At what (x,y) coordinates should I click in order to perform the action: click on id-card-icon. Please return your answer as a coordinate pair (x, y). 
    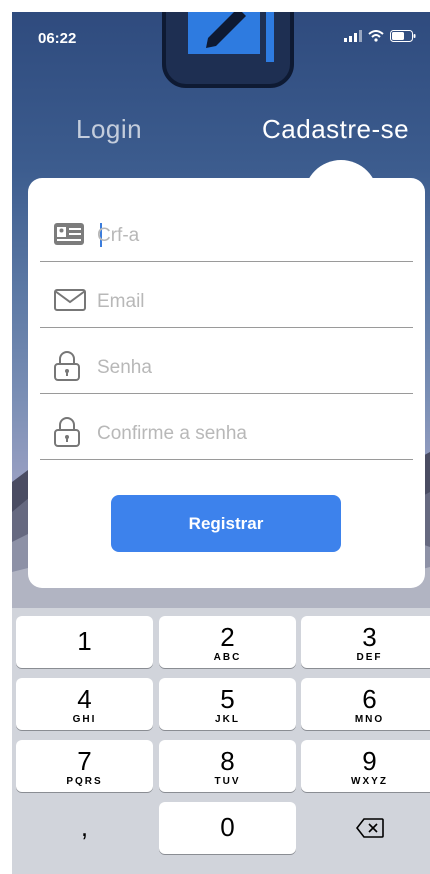
    Looking at the image, I should click on (69, 234).